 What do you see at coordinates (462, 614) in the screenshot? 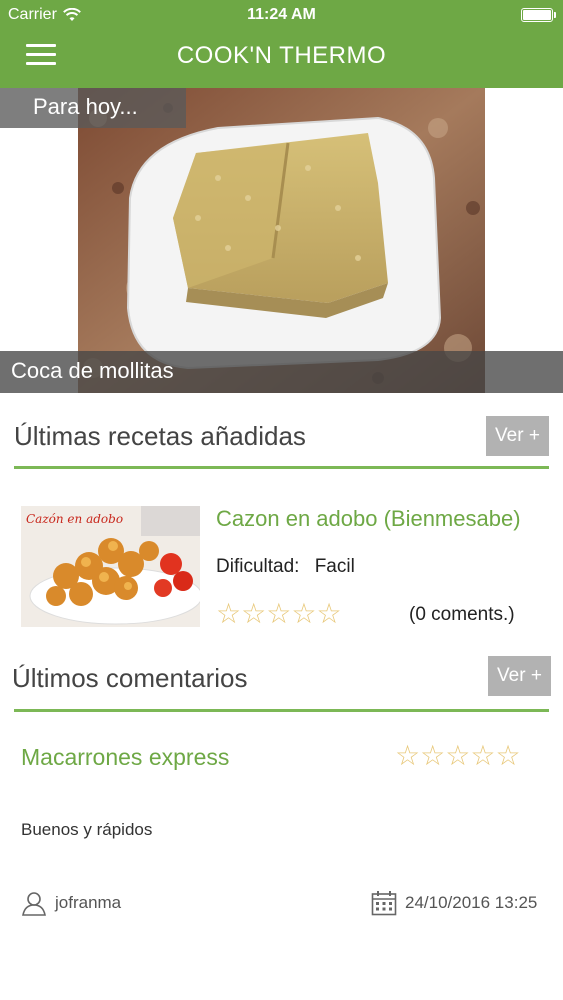
I see `recipe-comment-count: (0 coments.)` at bounding box center [462, 614].